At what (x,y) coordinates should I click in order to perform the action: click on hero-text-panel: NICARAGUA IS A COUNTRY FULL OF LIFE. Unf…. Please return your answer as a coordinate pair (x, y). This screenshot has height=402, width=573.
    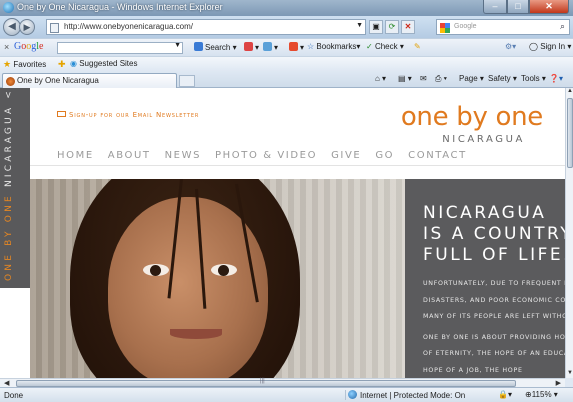
    Looking at the image, I should click on (485, 278).